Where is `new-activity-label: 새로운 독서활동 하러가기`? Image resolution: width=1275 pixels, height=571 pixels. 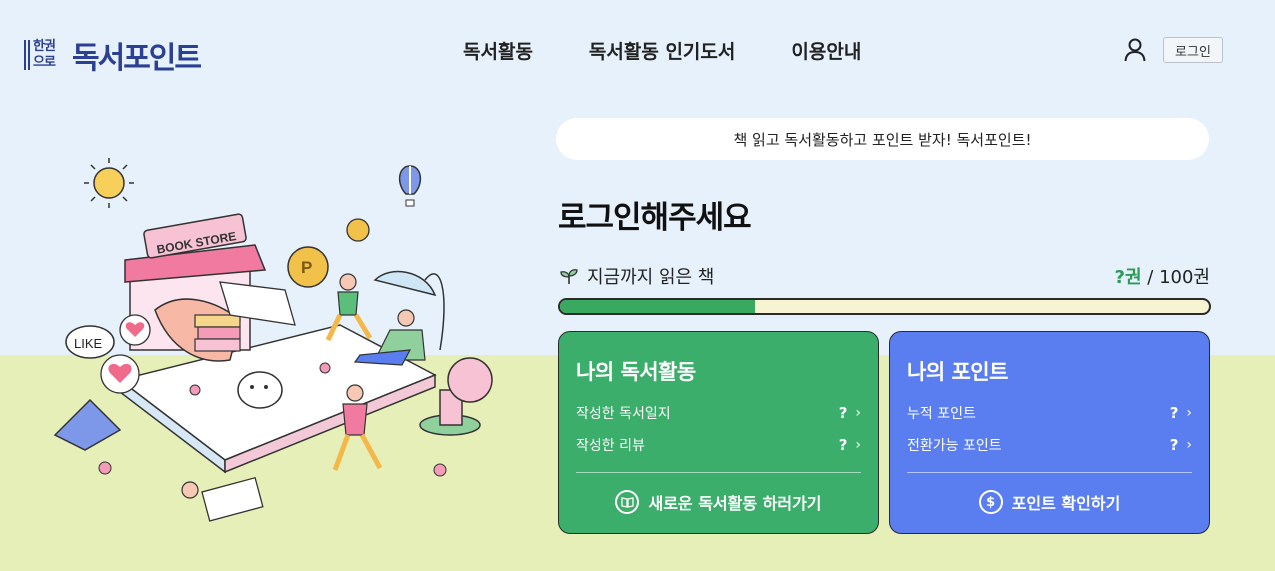 new-activity-label: 새로운 독서활동 하러가기 is located at coordinates (735, 503).